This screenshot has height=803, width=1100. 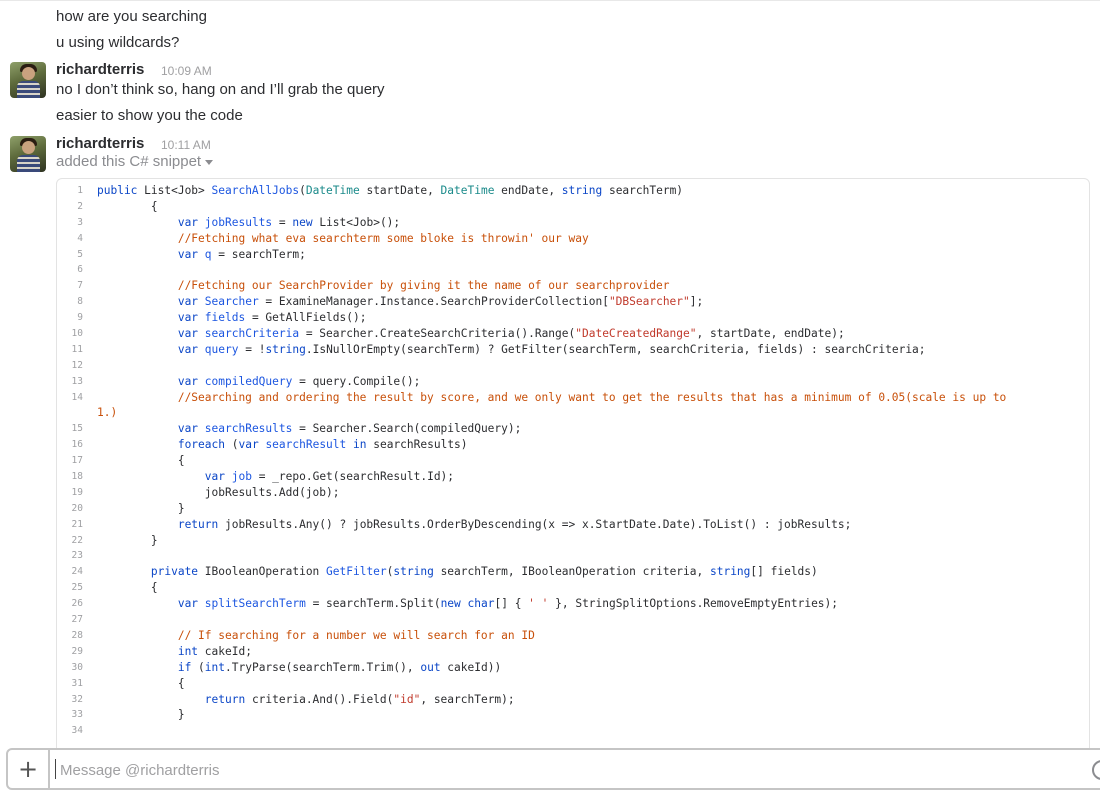 What do you see at coordinates (222, 318) in the screenshot?
I see `code-line: 9 var fields = GetAllFields();` at bounding box center [222, 318].